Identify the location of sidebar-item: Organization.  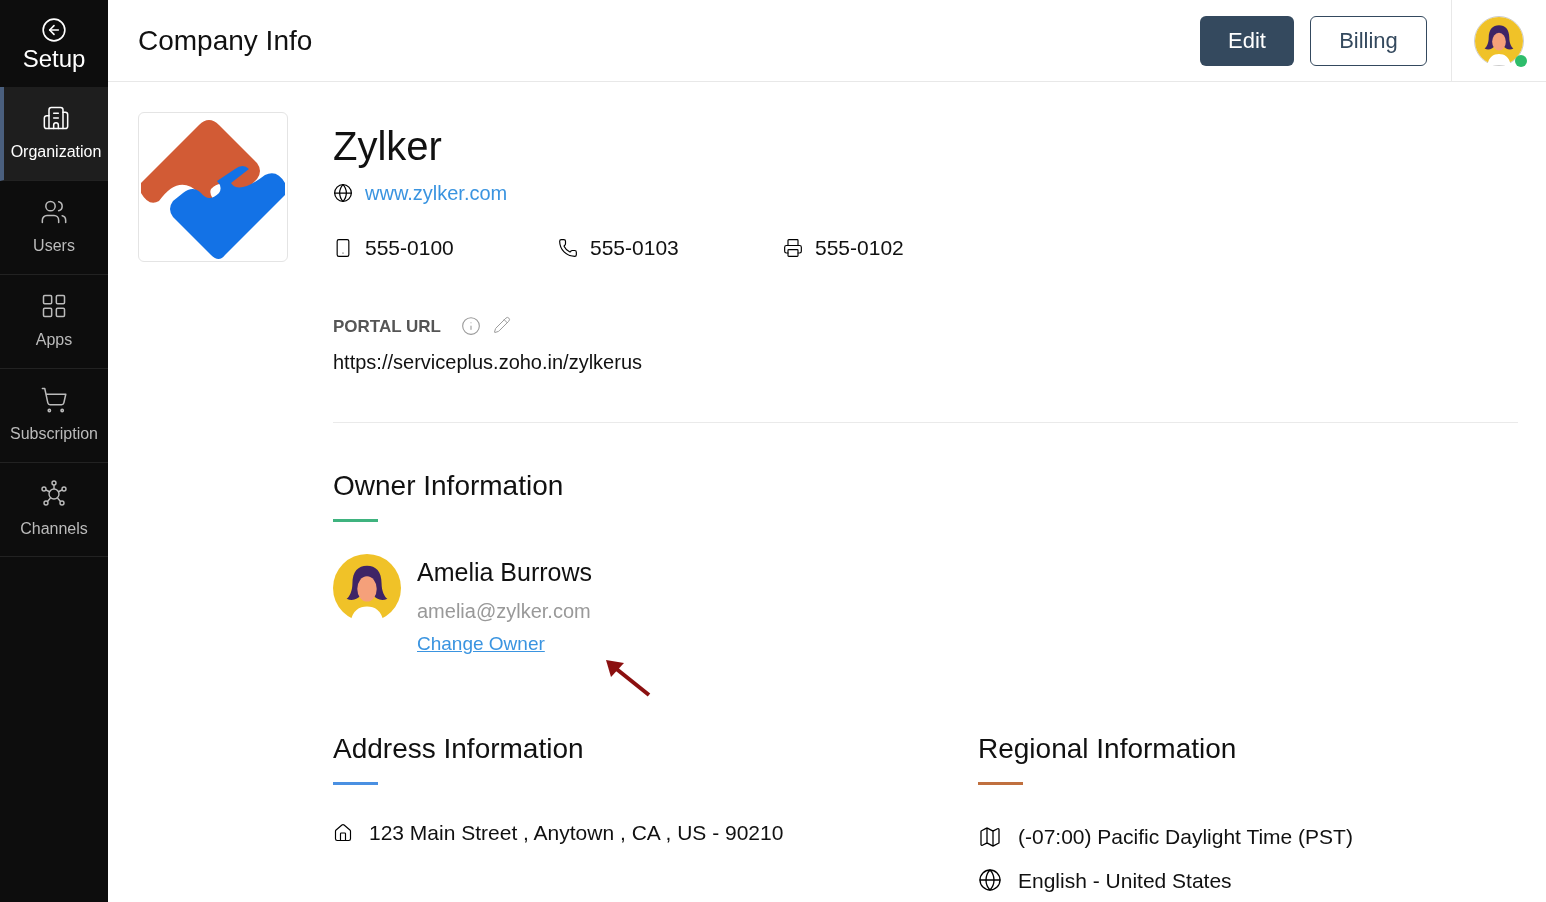
(54, 134).